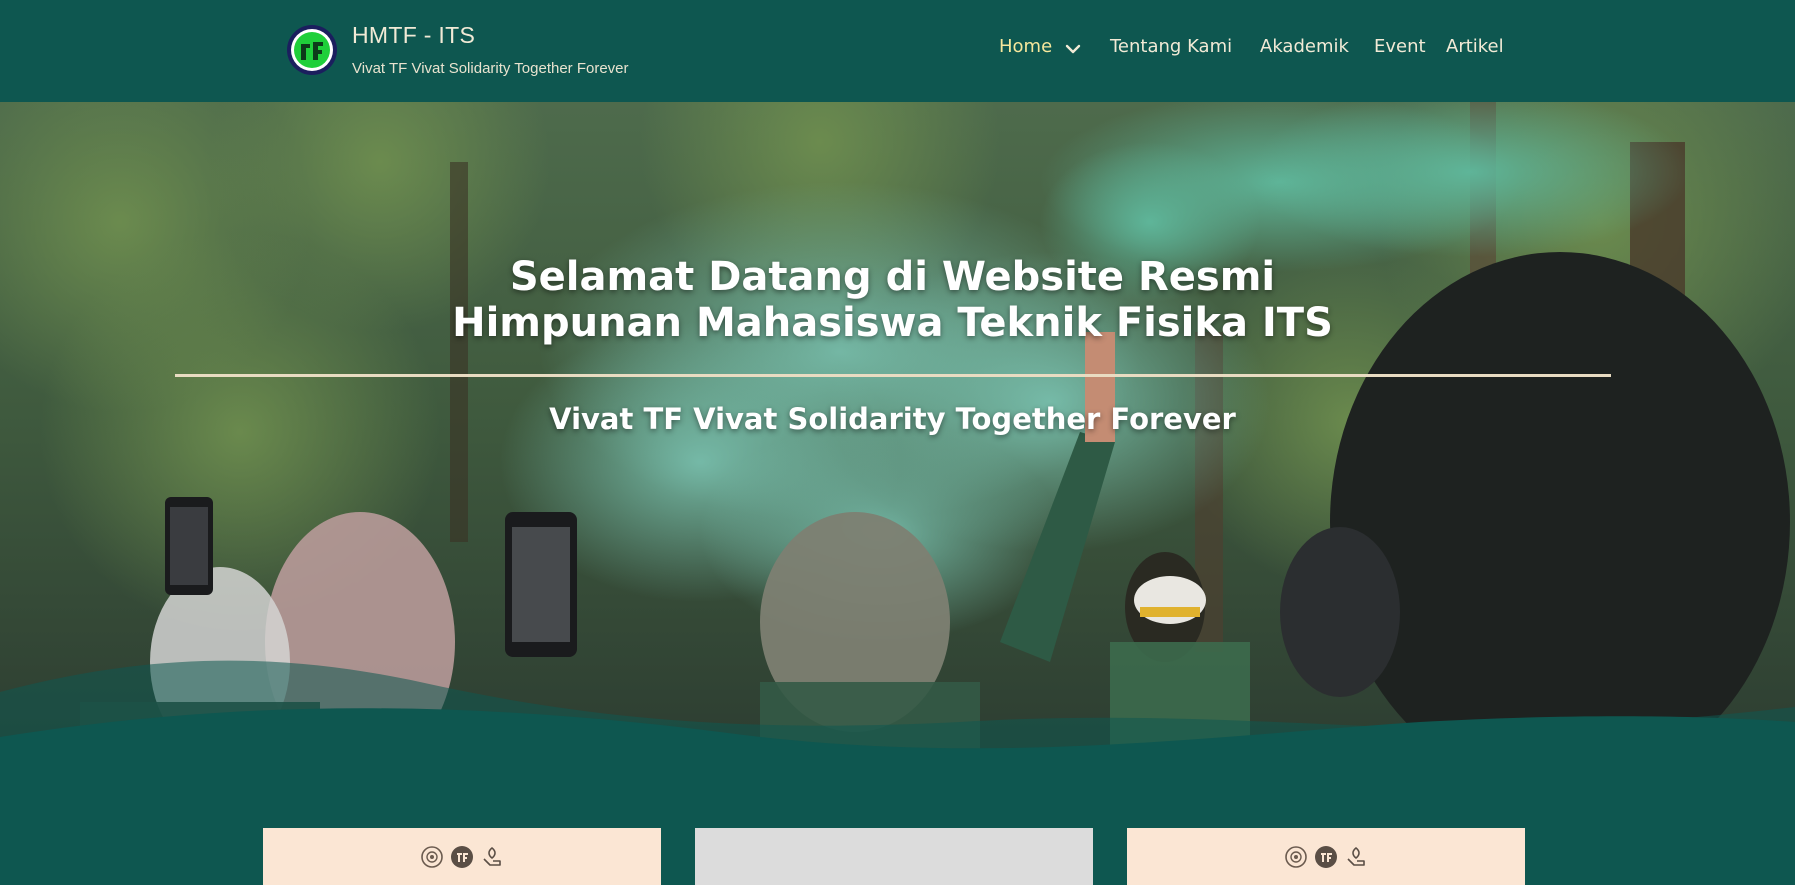  Describe the element at coordinates (1400, 46) in the screenshot. I see `nav-event: Event` at that location.